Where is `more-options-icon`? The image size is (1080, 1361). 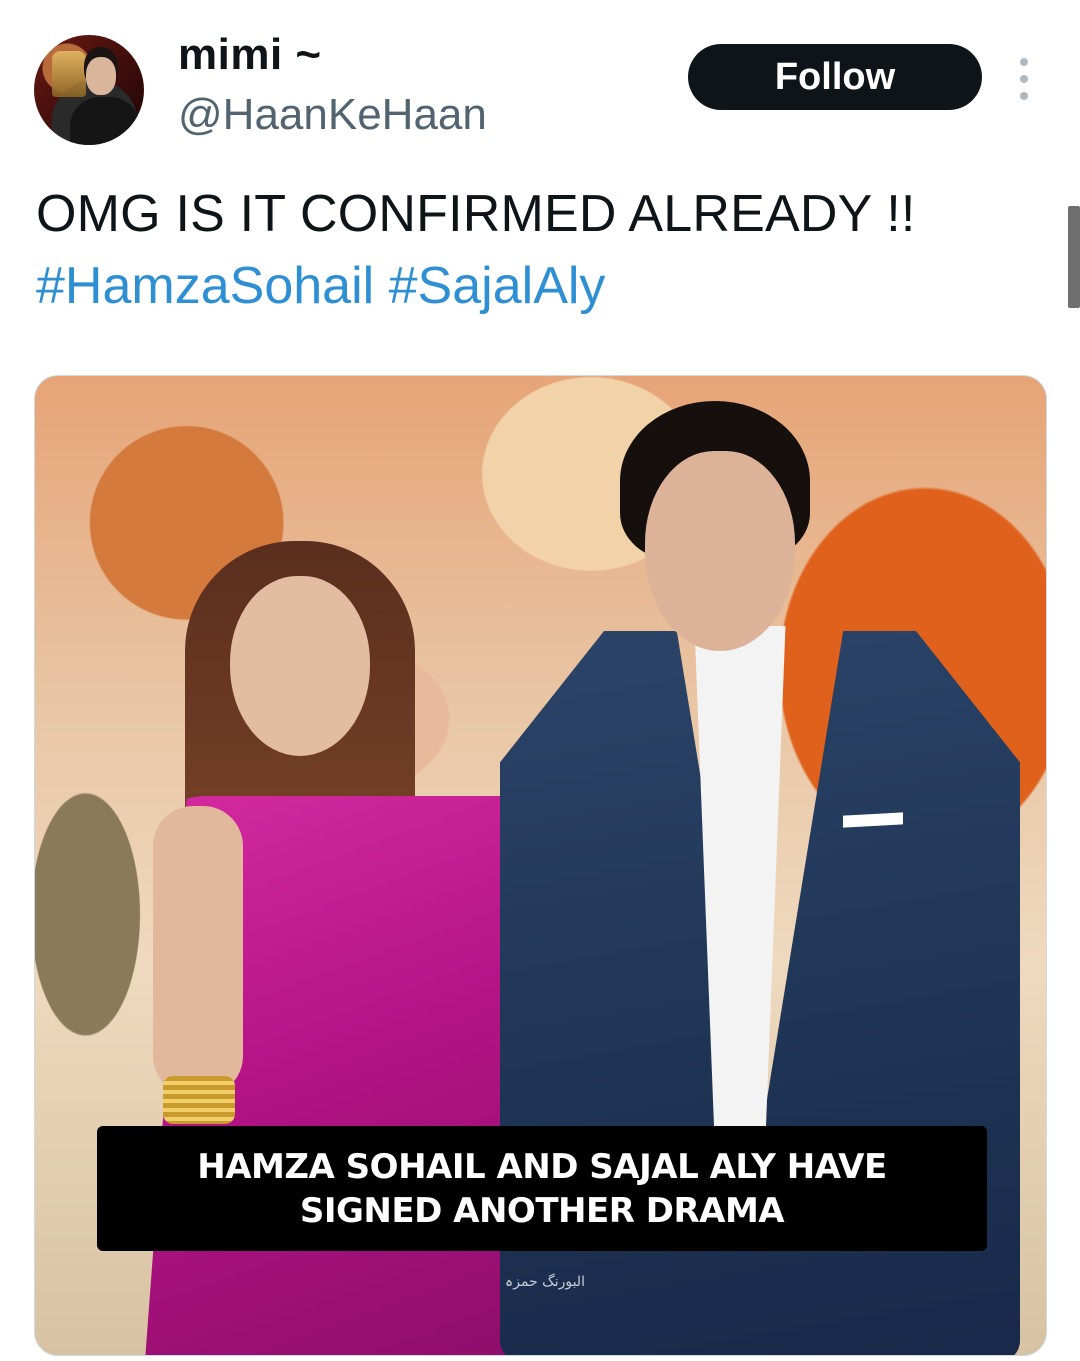 more-options-icon is located at coordinates (1024, 79).